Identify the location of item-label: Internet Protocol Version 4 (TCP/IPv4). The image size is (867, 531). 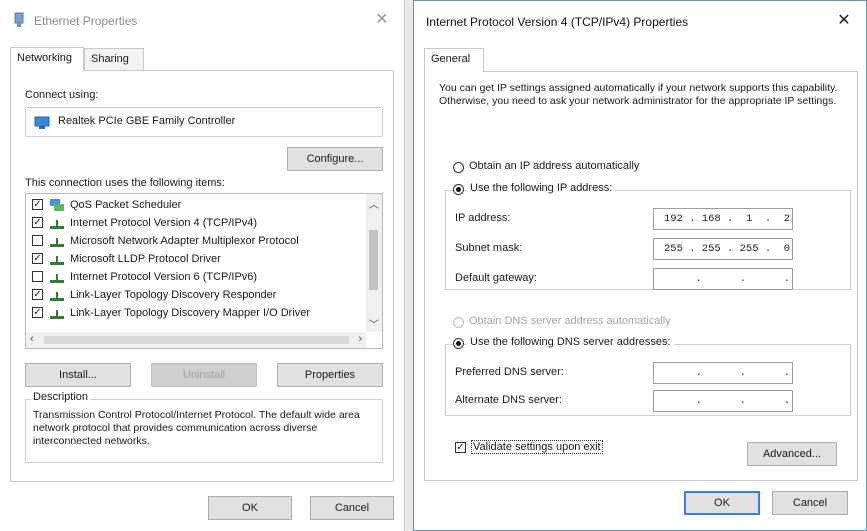
(164, 223).